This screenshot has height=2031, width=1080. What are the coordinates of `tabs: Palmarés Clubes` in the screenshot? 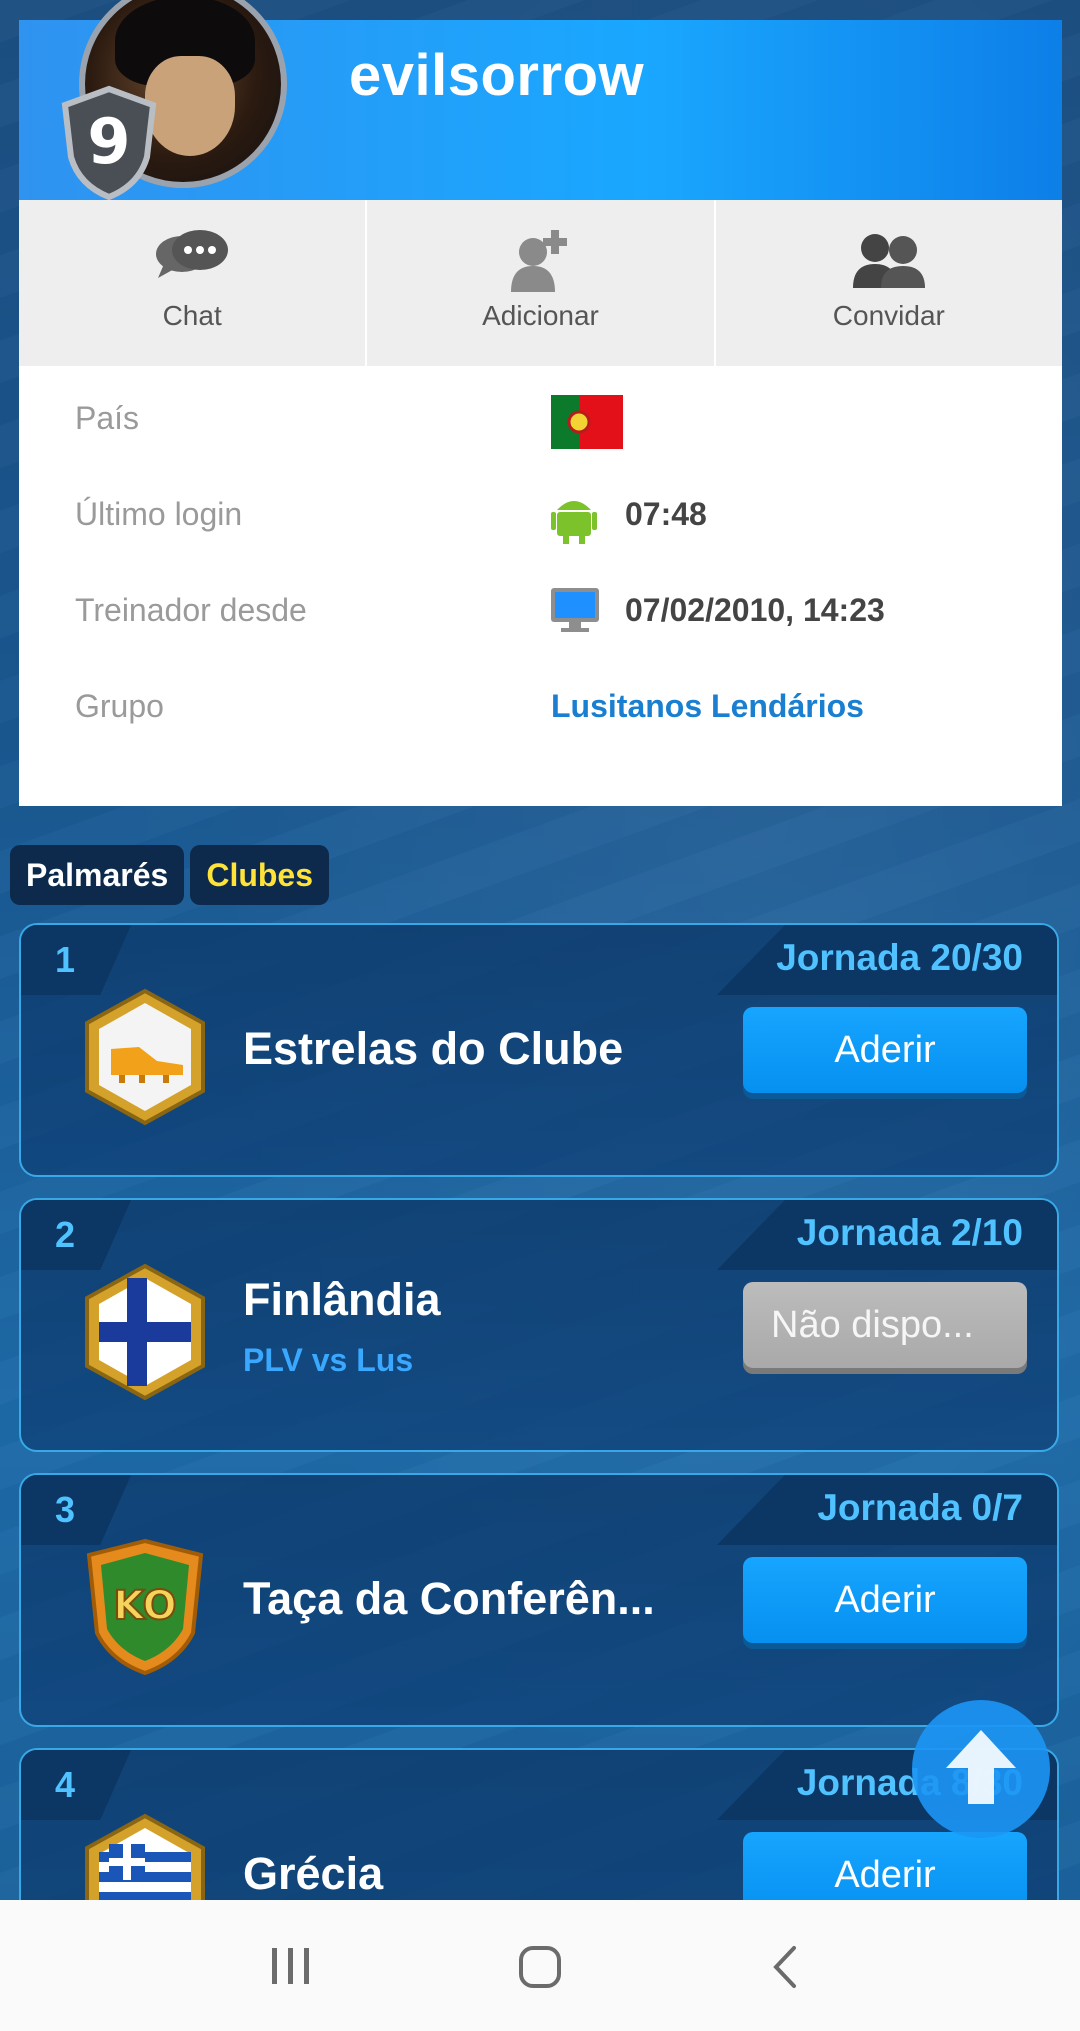 It's located at (170, 875).